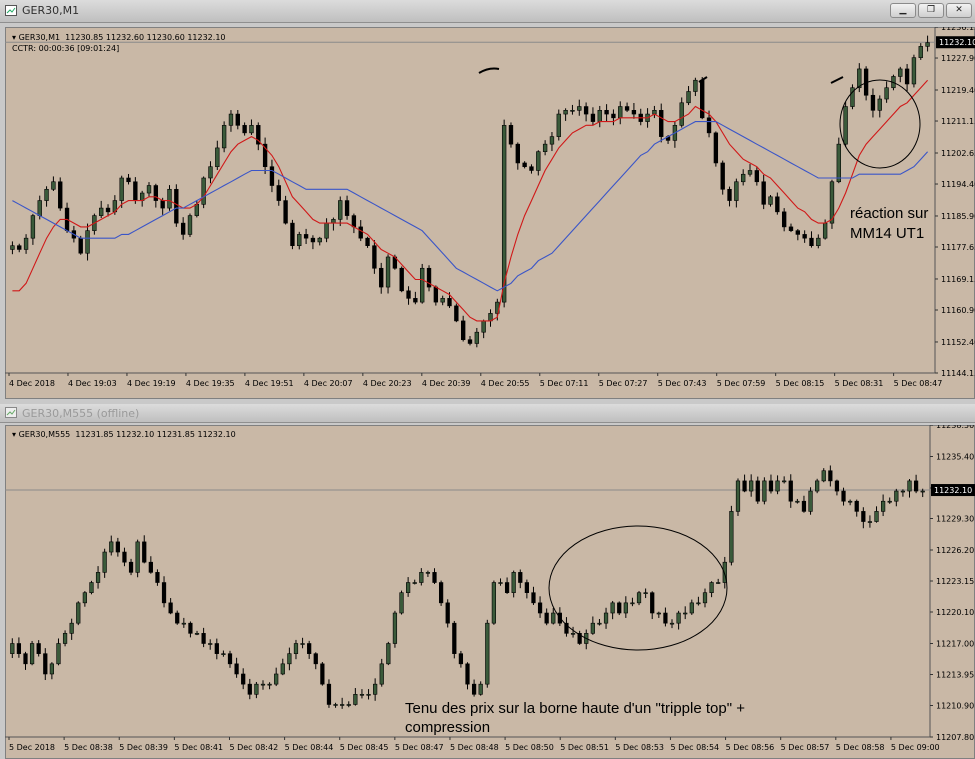  I want to click on x-tick-label: 5 Dec 09:00, so click(915, 747).